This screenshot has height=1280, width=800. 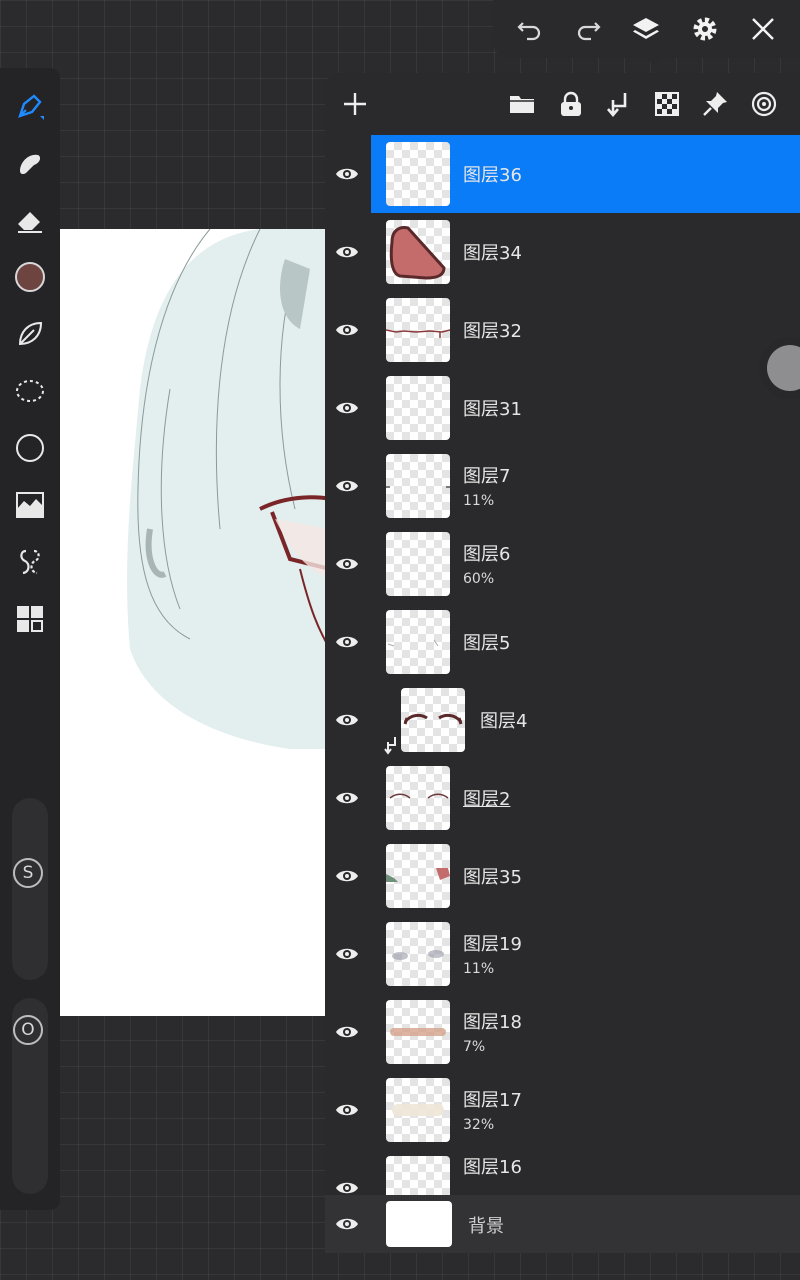 What do you see at coordinates (487, 476) in the screenshot?
I see `layer-name: 图层7` at bounding box center [487, 476].